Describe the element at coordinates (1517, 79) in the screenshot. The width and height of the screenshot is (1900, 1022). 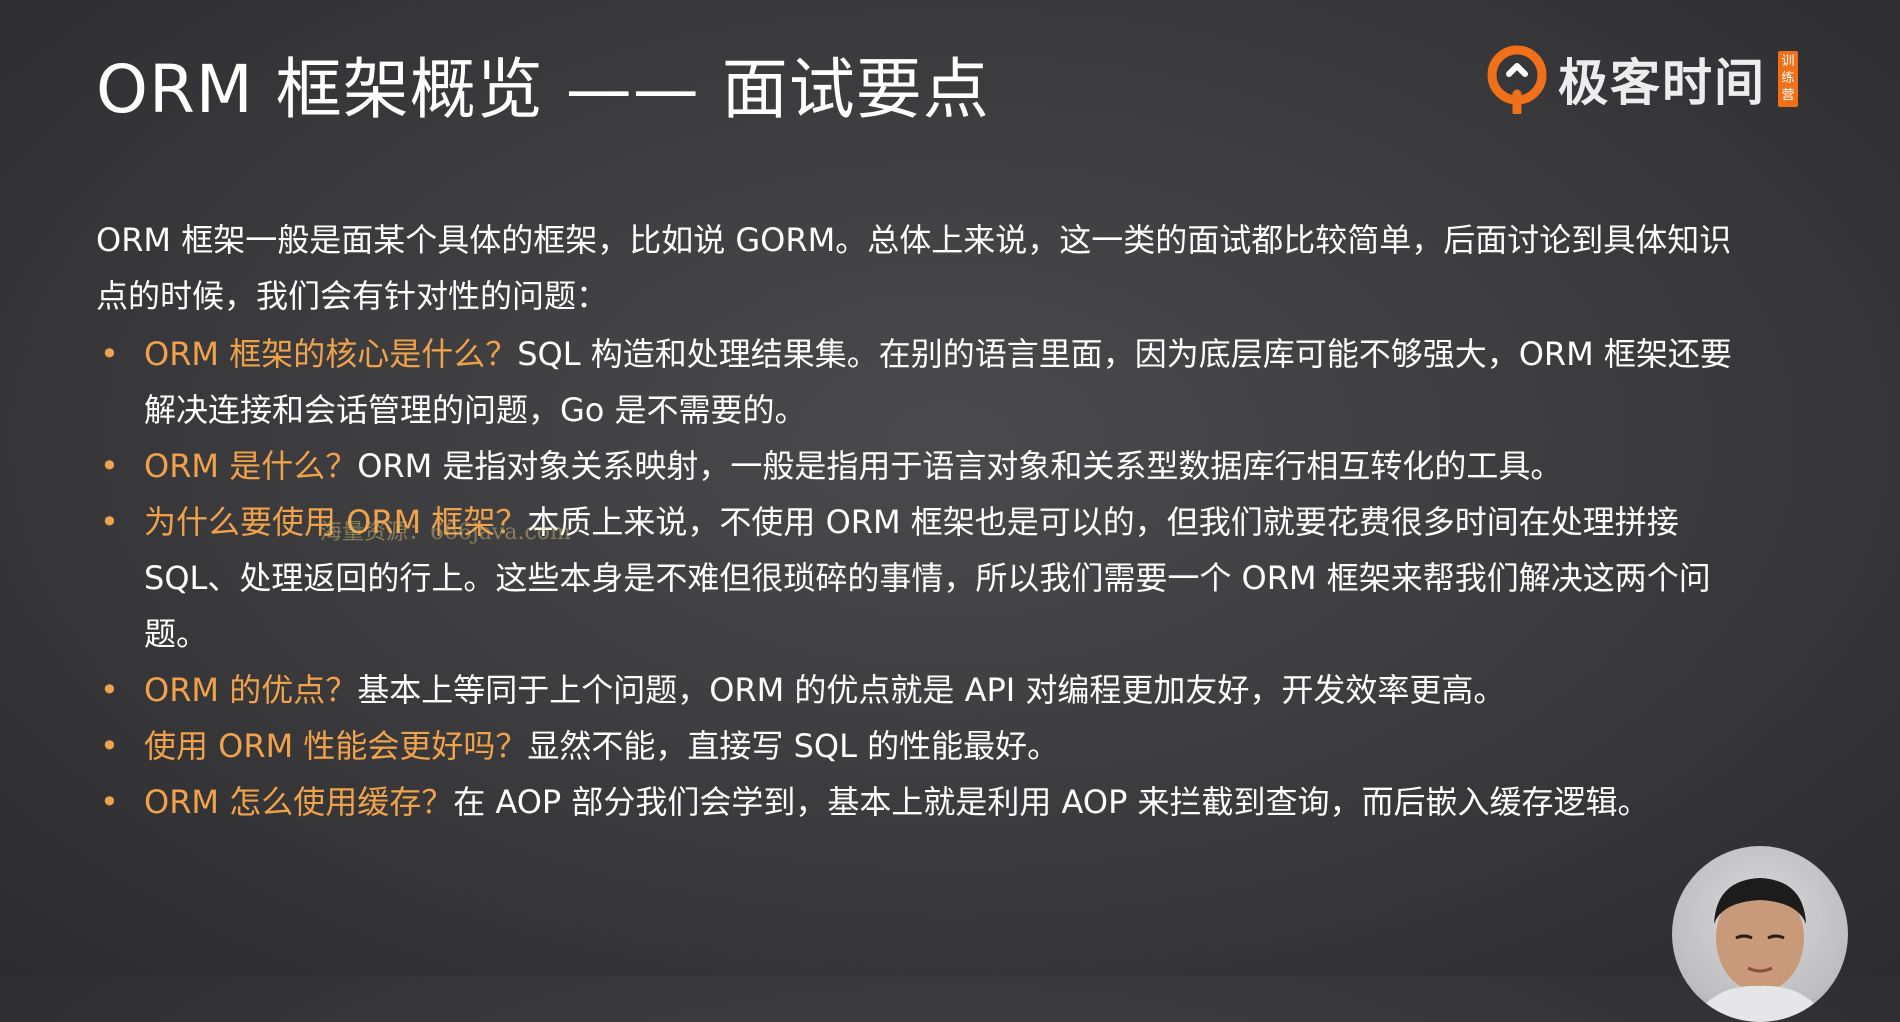
I see `geektime-logo-icon` at that location.